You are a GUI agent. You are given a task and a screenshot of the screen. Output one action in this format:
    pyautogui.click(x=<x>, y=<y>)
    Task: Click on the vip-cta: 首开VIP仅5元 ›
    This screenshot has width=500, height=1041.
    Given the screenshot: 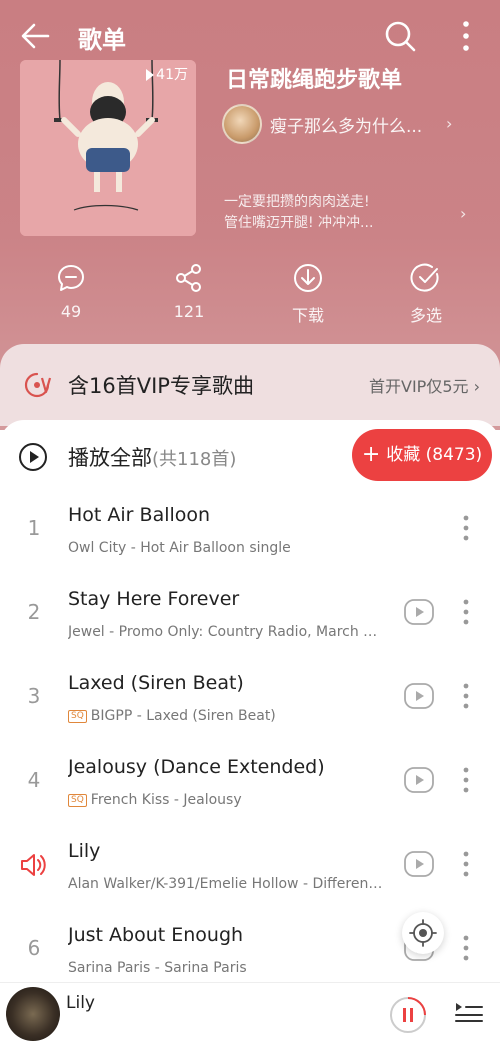 What is the action you would take?
    pyautogui.click(x=424, y=385)
    